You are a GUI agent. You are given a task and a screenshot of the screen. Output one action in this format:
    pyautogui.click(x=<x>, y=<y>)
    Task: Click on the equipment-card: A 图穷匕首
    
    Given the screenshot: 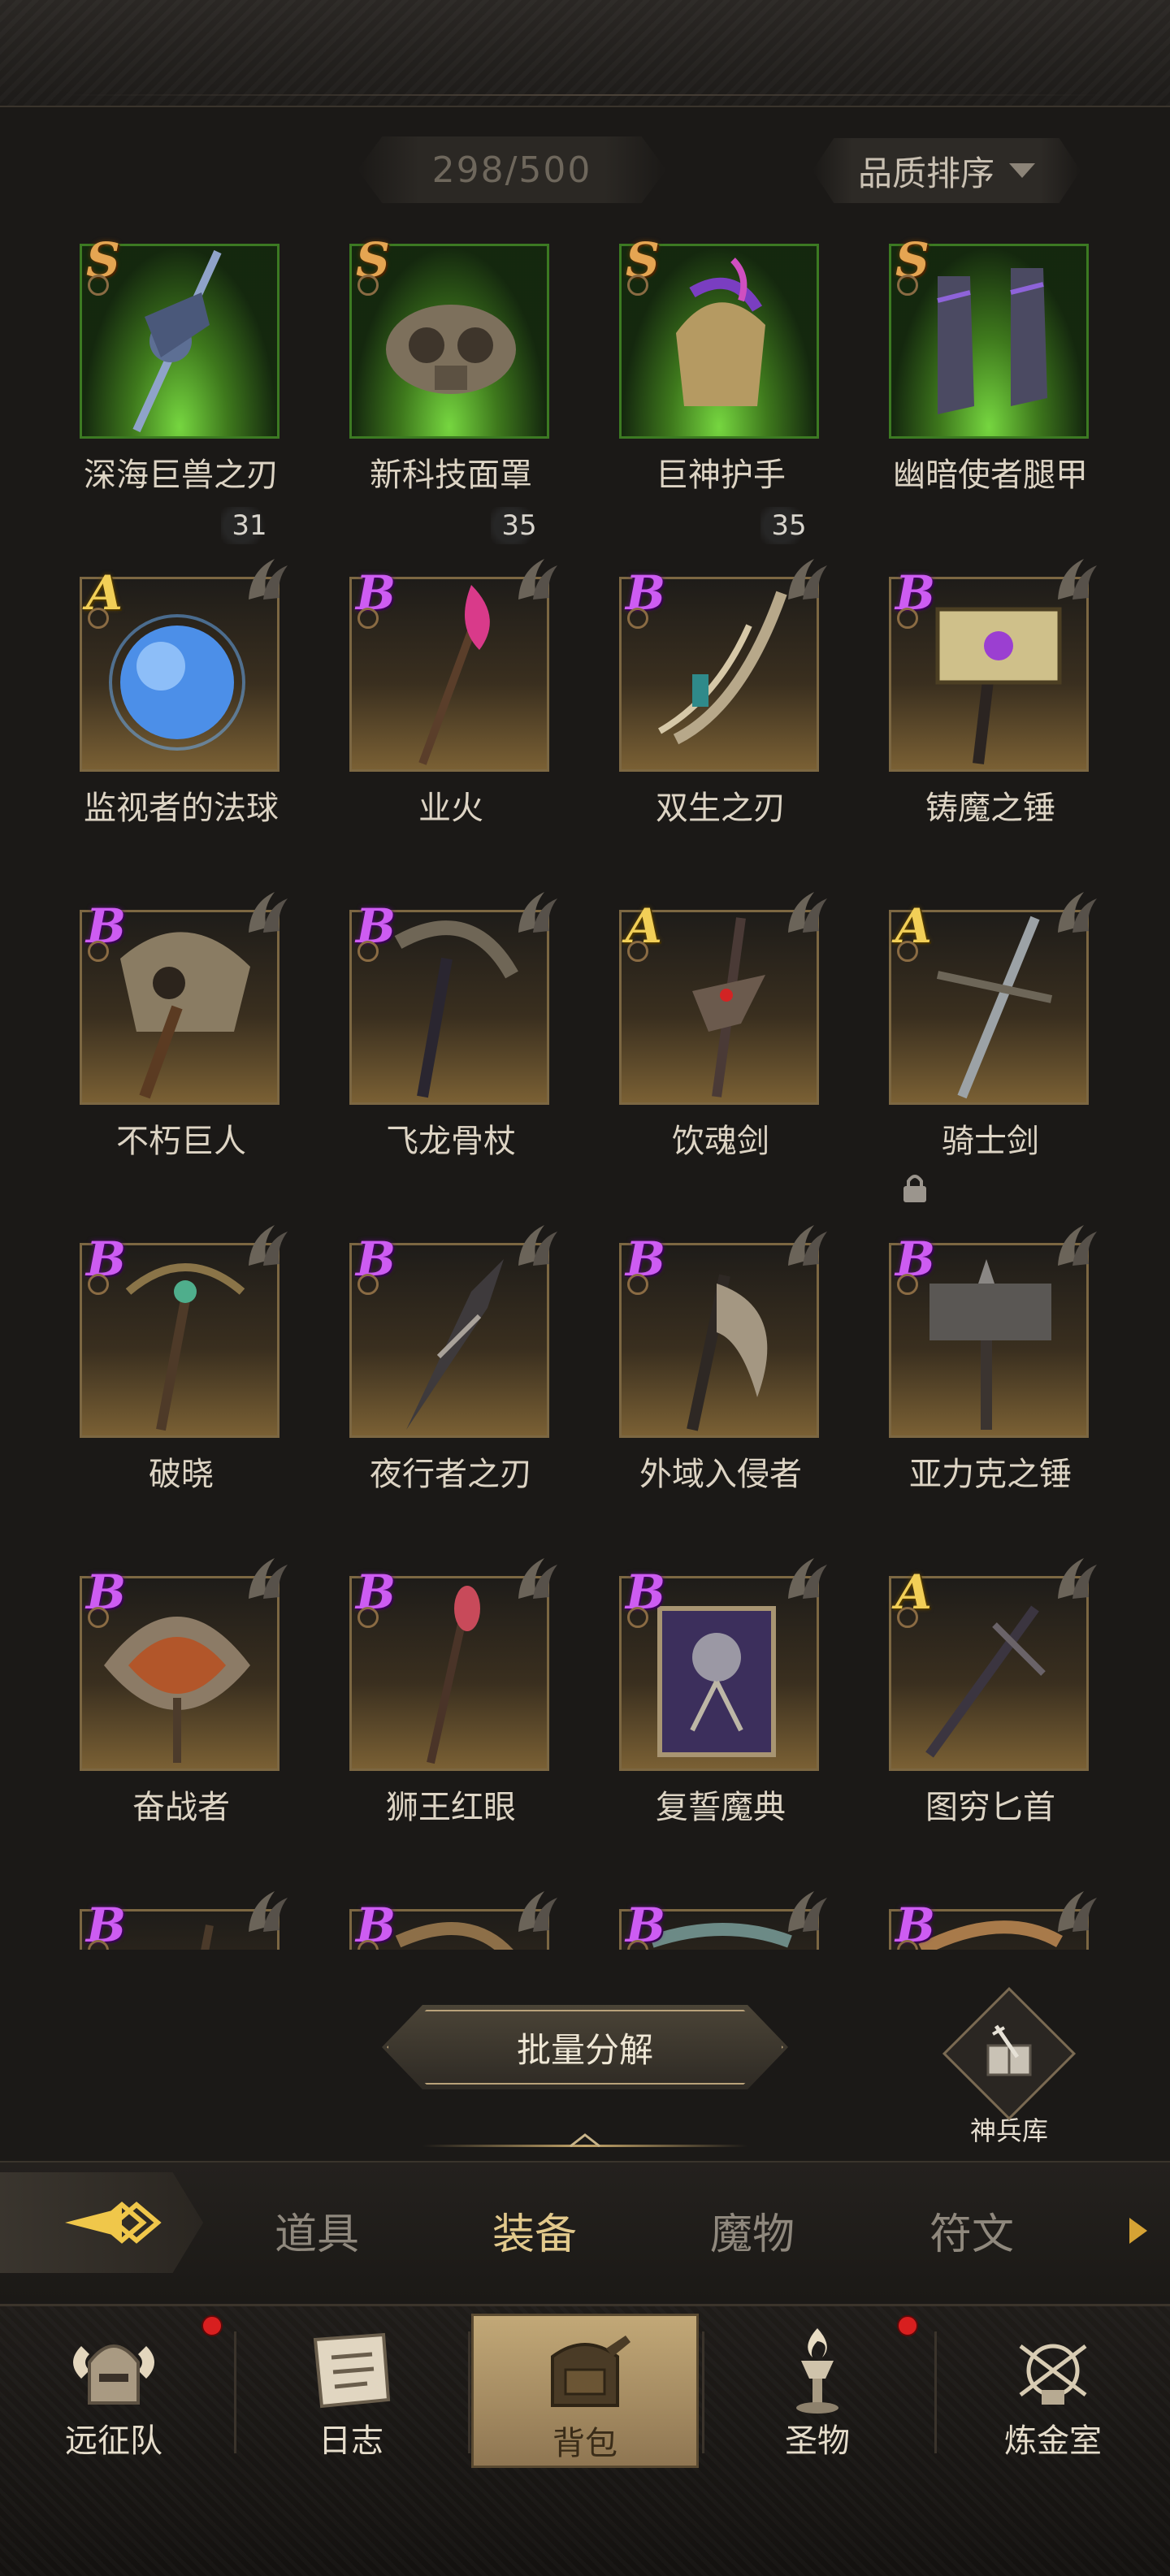 What is the action you would take?
    pyautogui.click(x=993, y=1721)
    